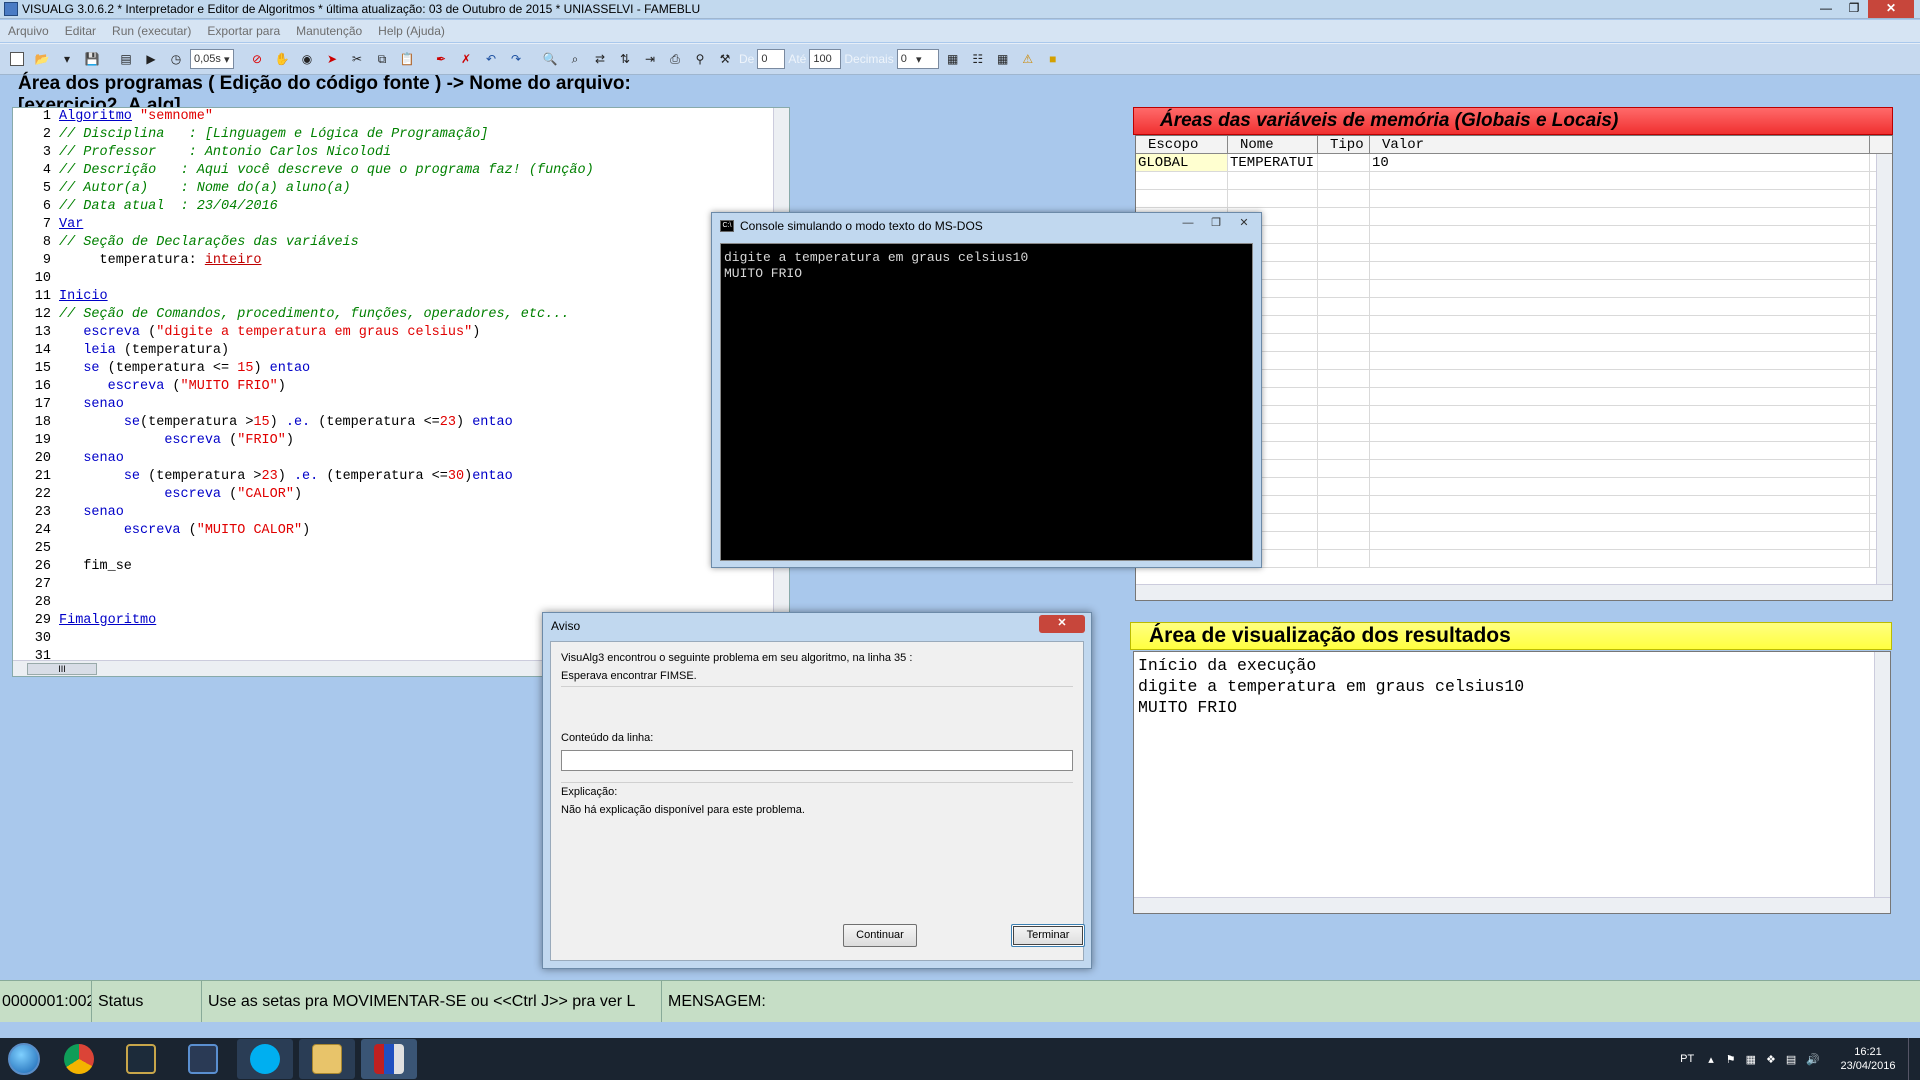  What do you see at coordinates (401, 459) in the screenshot?
I see `code-line: 20 senao` at bounding box center [401, 459].